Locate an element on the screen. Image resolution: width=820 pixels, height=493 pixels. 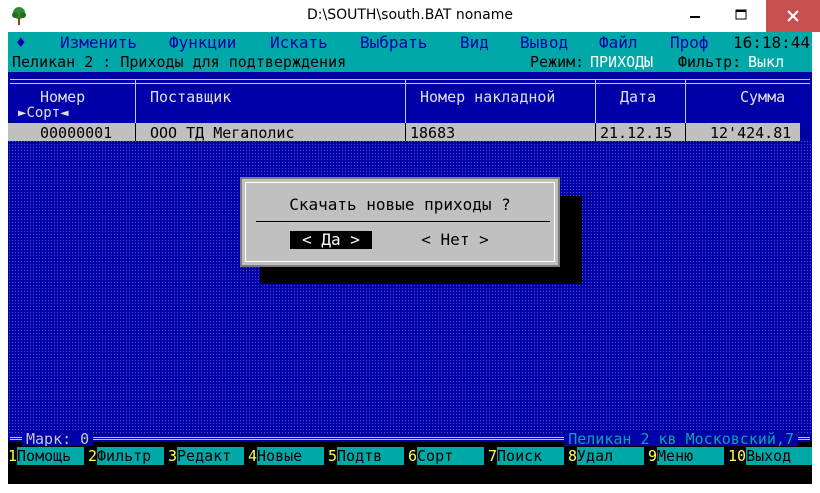
dialog-divider is located at coordinates (403, 221).